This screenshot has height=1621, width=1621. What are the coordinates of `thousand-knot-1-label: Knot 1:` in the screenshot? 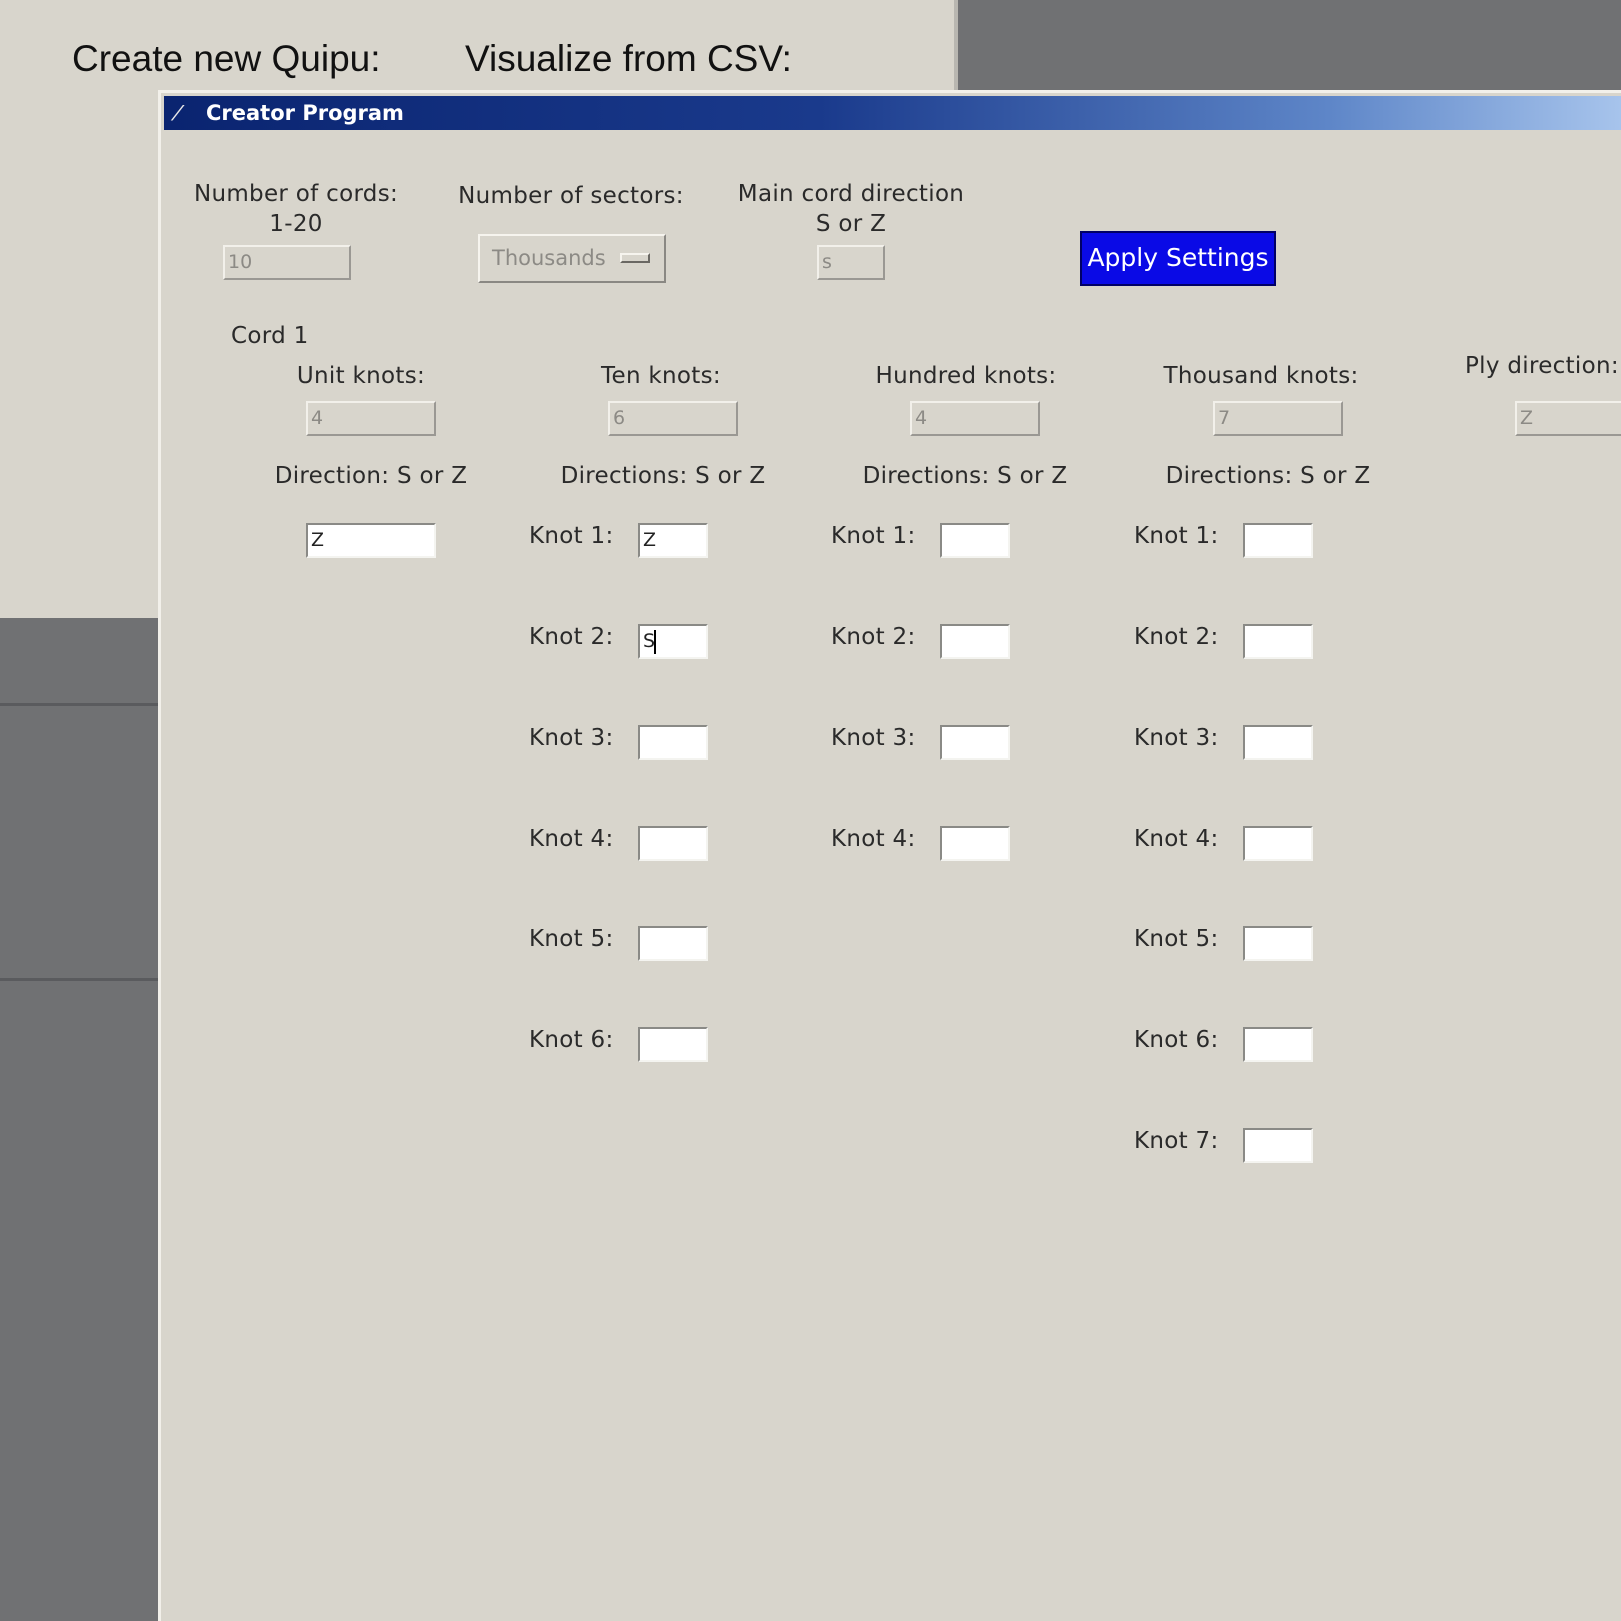 It's located at (1176, 536).